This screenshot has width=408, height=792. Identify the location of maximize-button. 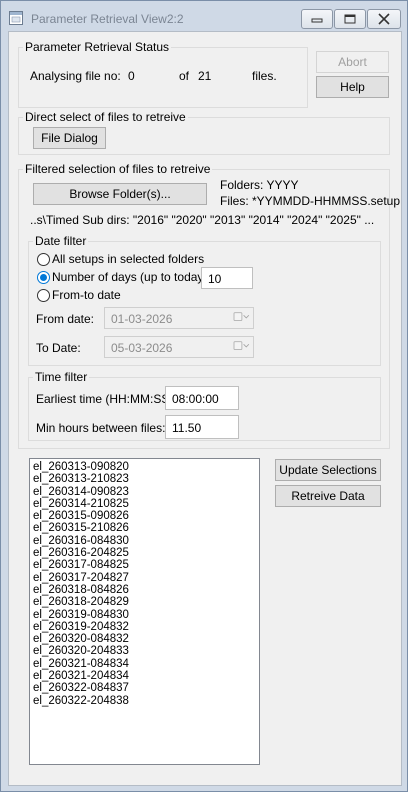
(350, 19).